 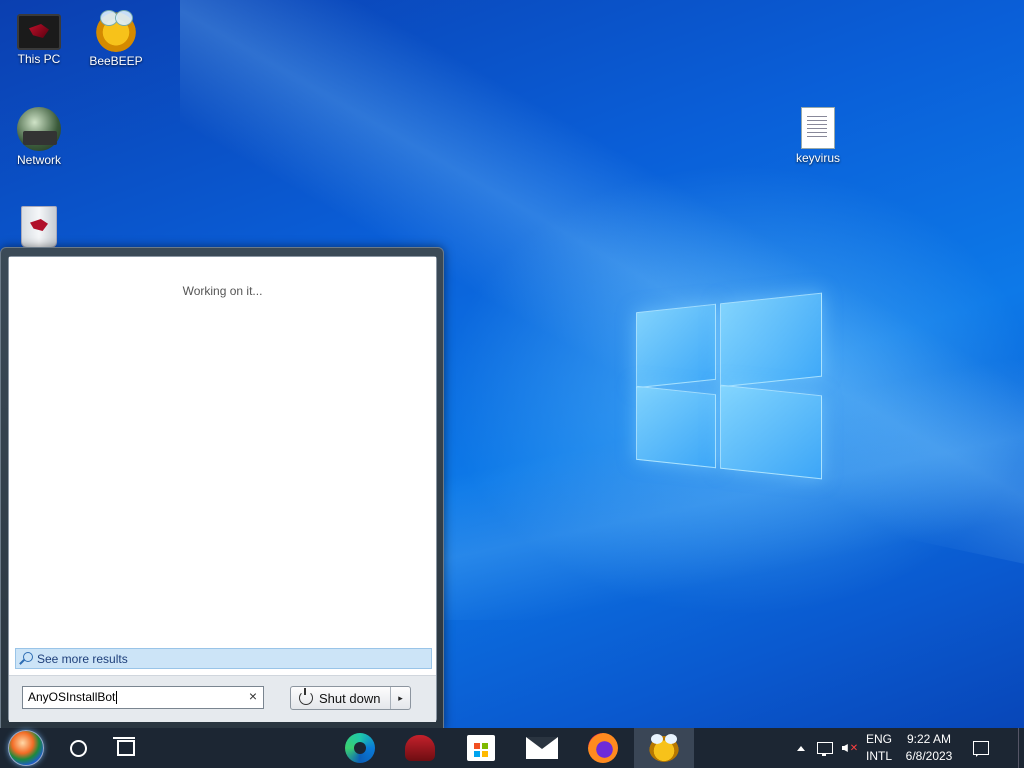 I want to click on taskbar-store, so click(x=481, y=748).